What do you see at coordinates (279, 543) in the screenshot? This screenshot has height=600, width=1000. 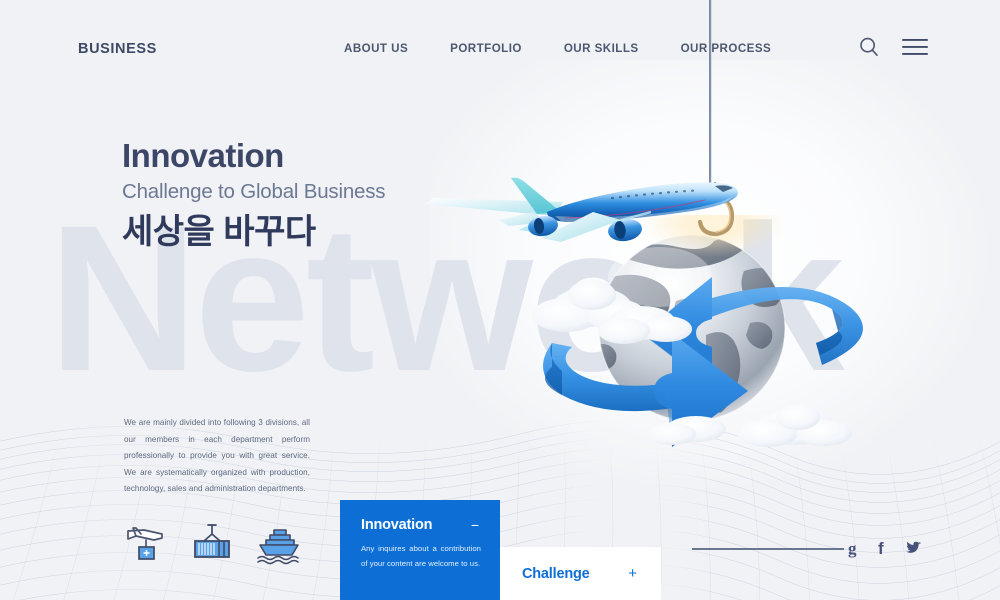 I see `cargo-ship-icon` at bounding box center [279, 543].